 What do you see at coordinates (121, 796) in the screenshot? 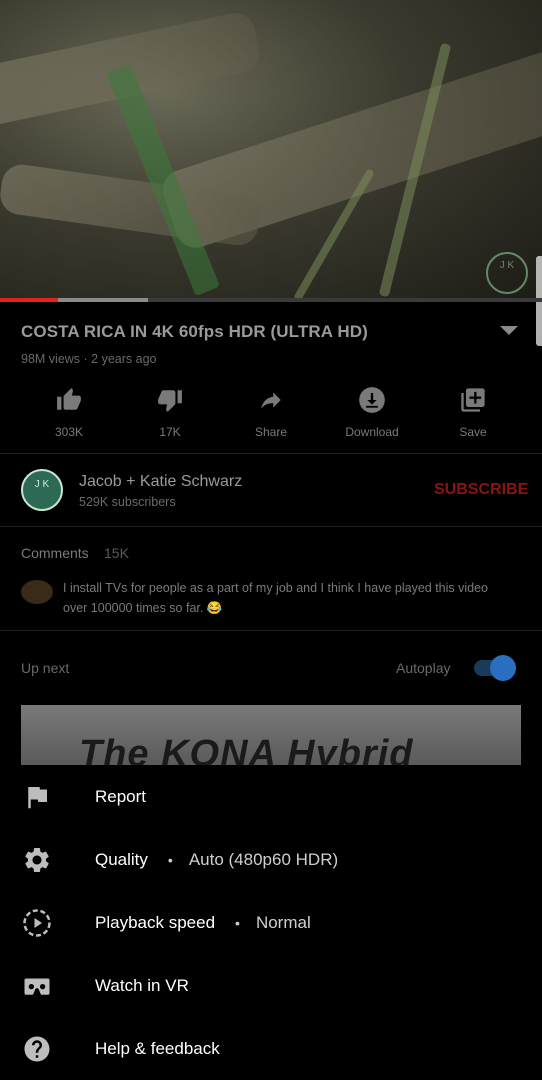
I see `menu-item-label: Report` at bounding box center [121, 796].